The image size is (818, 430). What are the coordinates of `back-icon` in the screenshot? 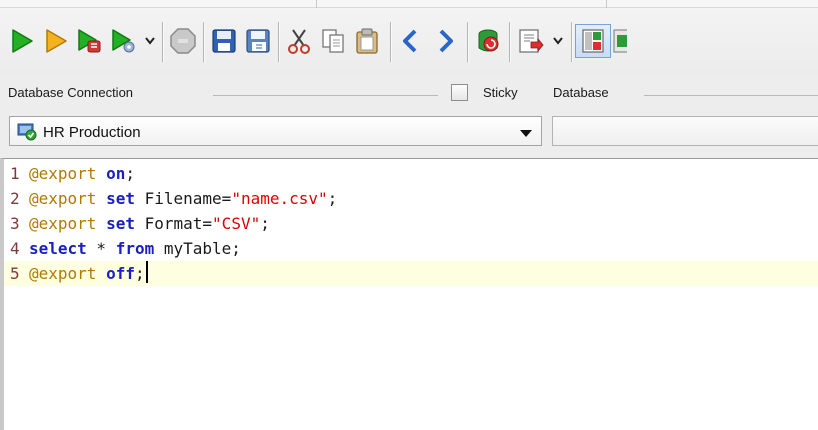 It's located at (410, 41).